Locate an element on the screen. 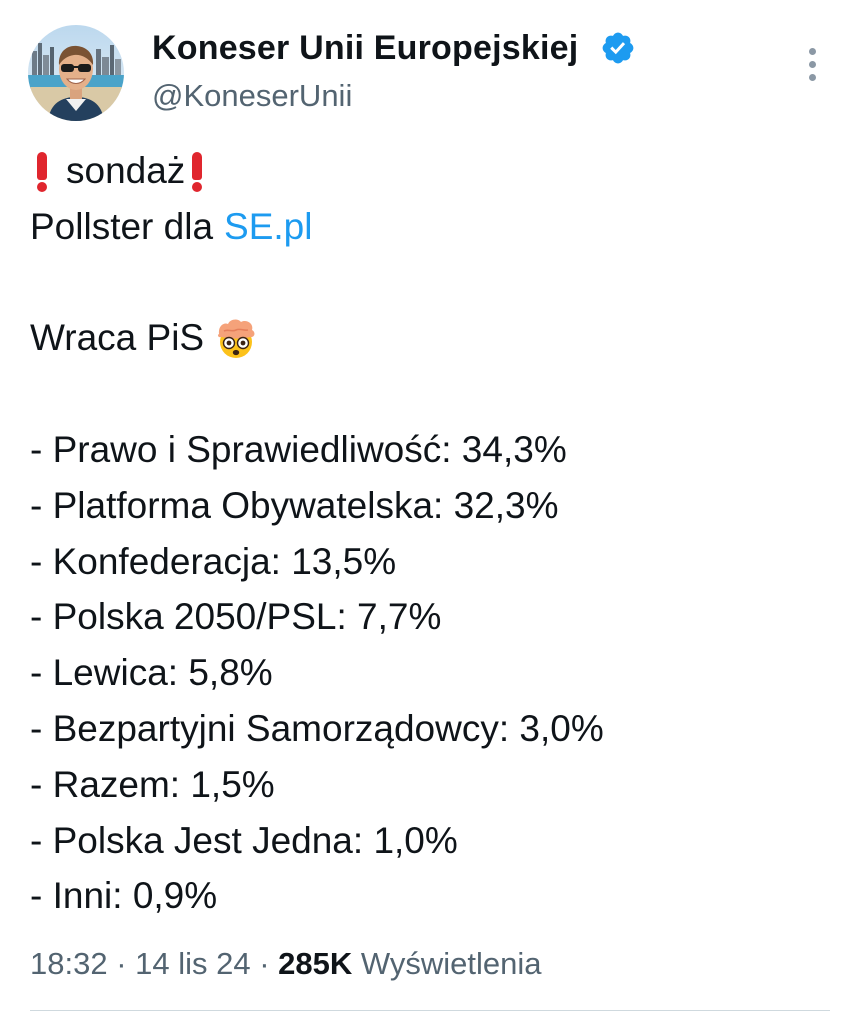  avatar is located at coordinates (76, 73).